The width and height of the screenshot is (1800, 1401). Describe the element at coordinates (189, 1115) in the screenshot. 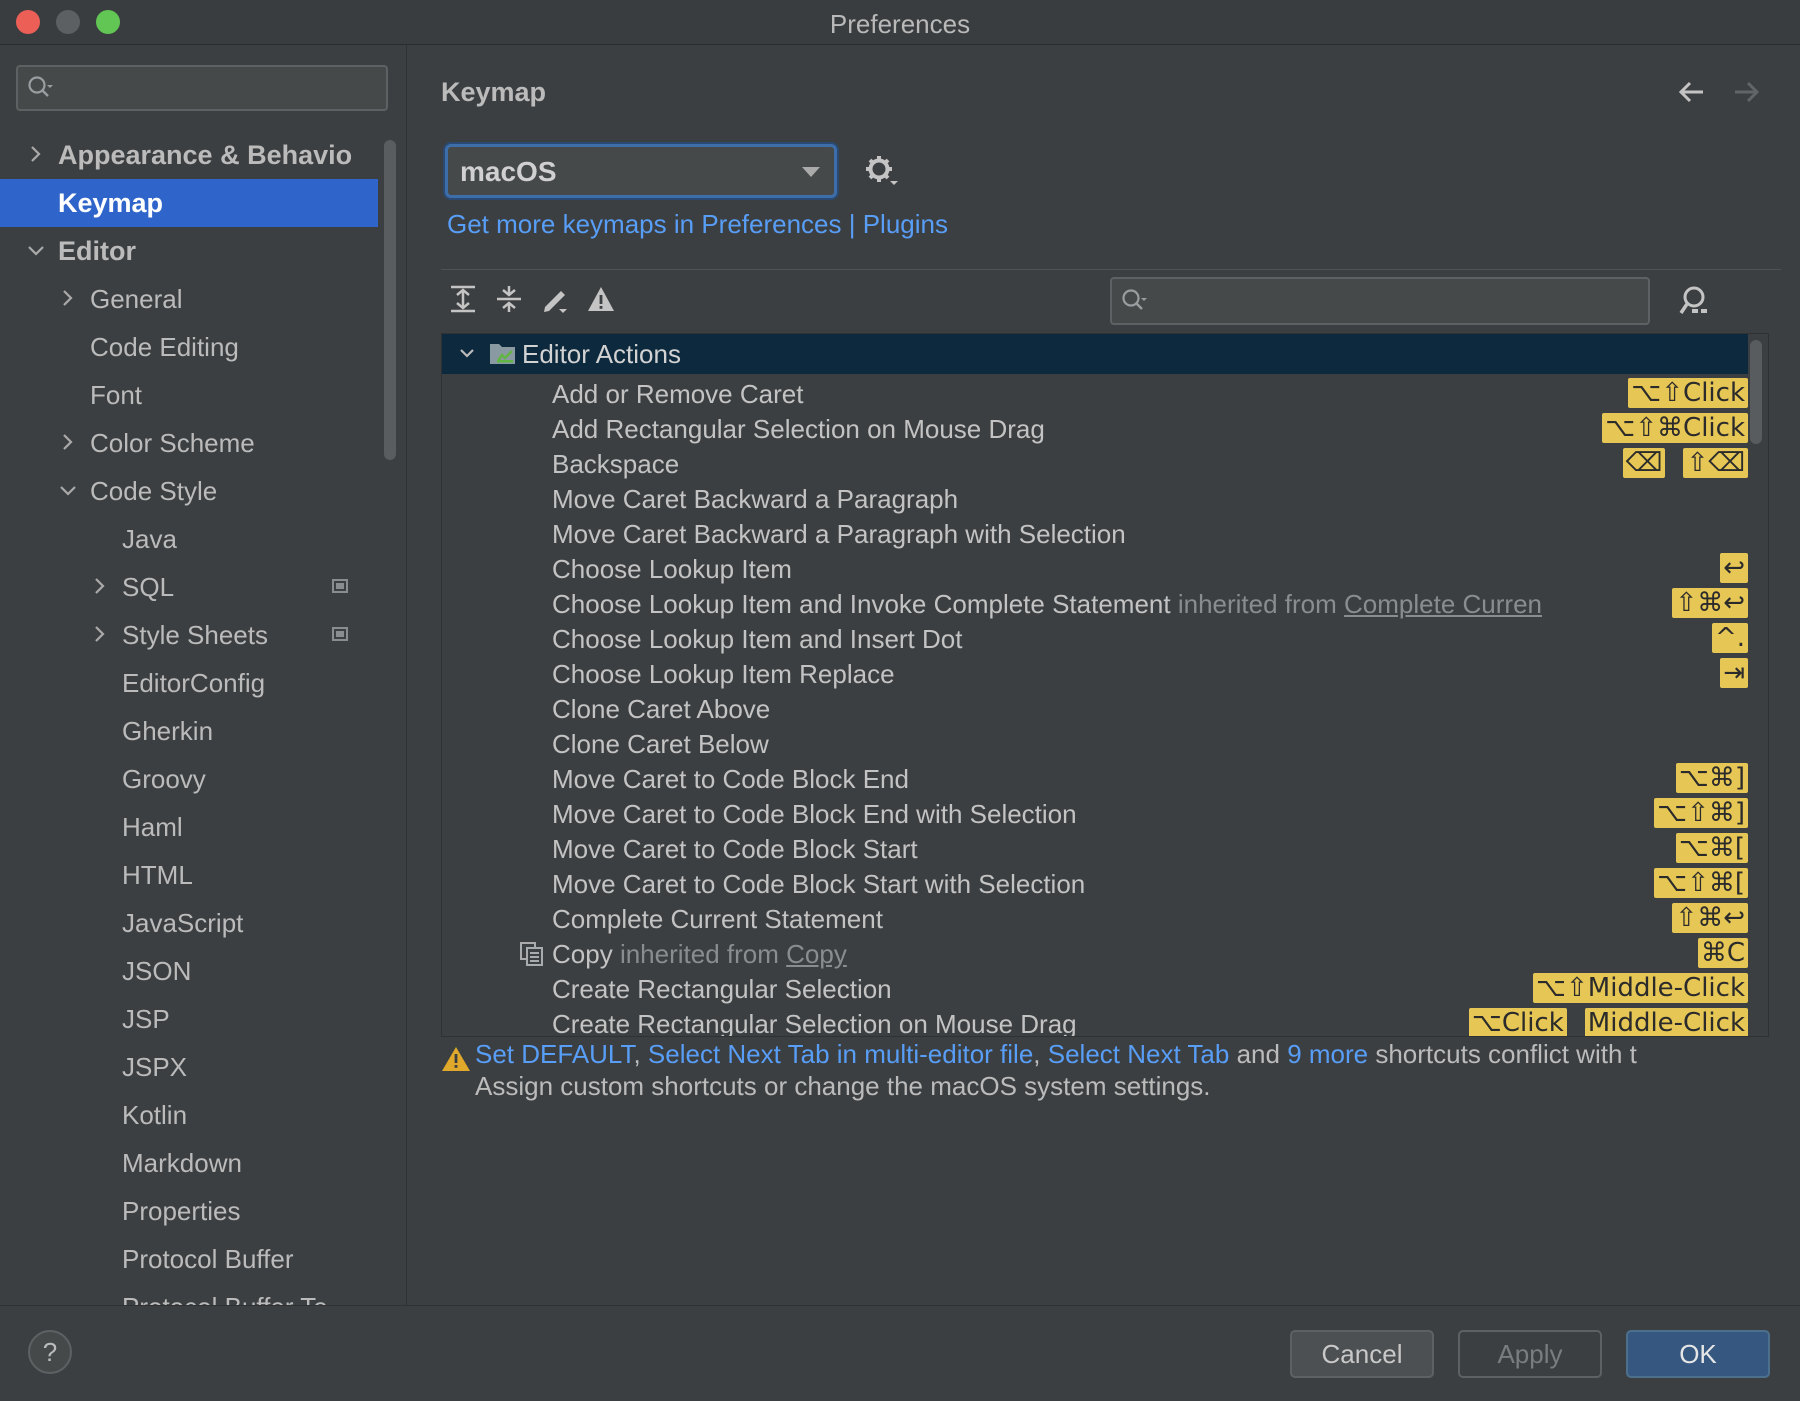

I see `sidebar-item-kotlin: Kotlin` at that location.